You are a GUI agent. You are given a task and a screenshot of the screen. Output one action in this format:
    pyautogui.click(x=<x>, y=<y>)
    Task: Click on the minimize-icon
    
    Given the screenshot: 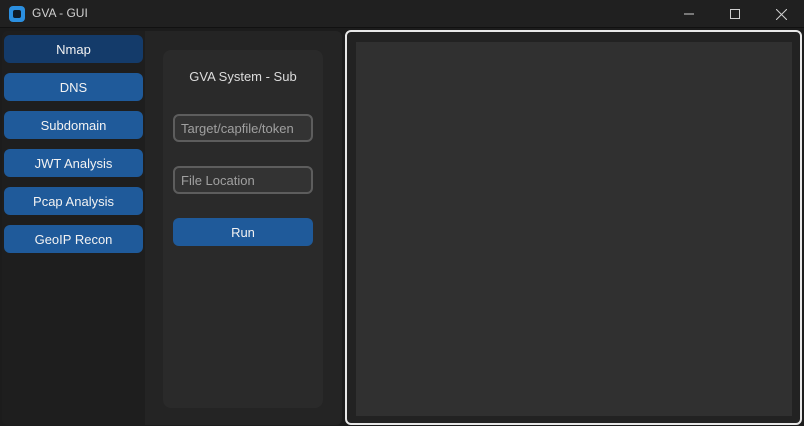 What is the action you would take?
    pyautogui.click(x=689, y=14)
    